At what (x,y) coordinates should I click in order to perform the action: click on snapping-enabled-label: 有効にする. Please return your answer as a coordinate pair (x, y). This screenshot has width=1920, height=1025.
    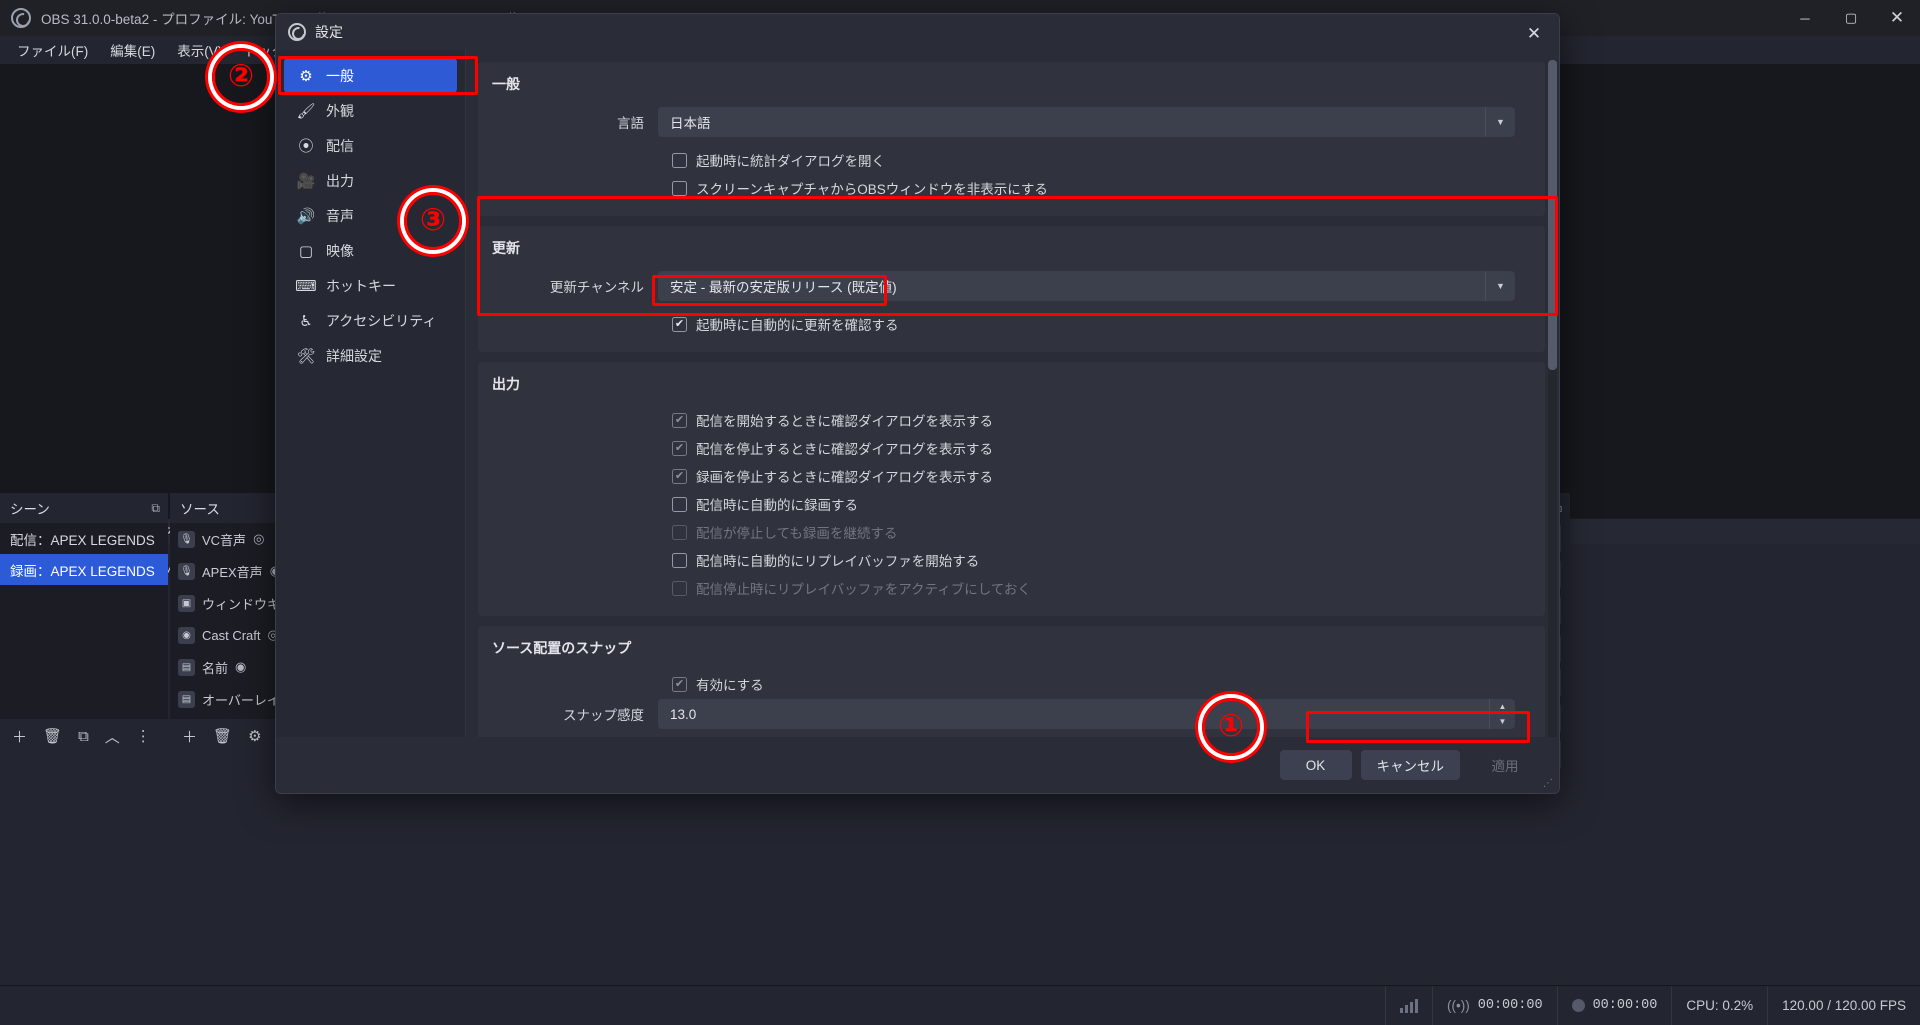
    Looking at the image, I should click on (730, 685).